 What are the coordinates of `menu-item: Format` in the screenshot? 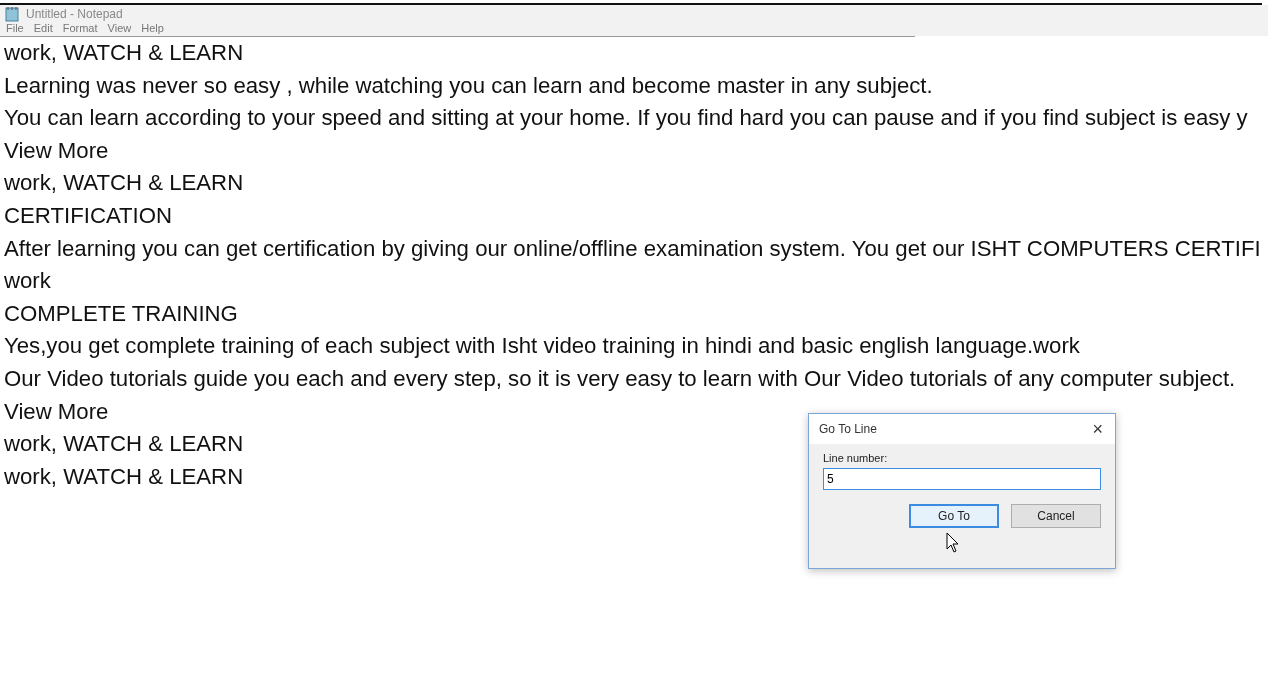 It's located at (80, 28).